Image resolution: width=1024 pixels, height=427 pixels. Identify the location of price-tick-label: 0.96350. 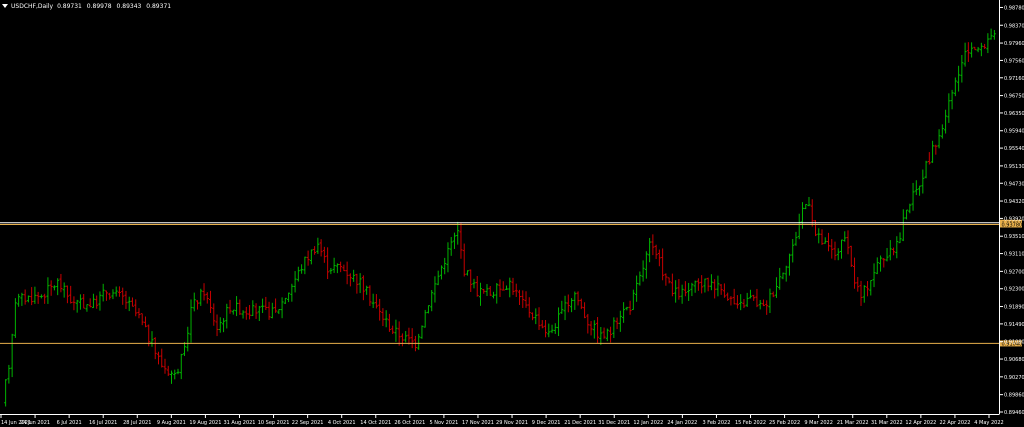
(1014, 114).